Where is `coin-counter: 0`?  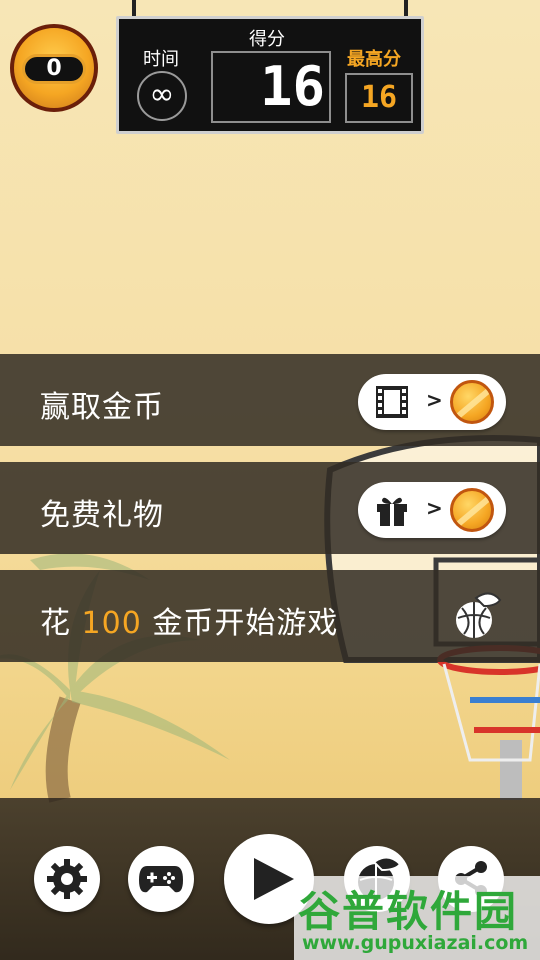 coin-counter: 0 is located at coordinates (54, 68).